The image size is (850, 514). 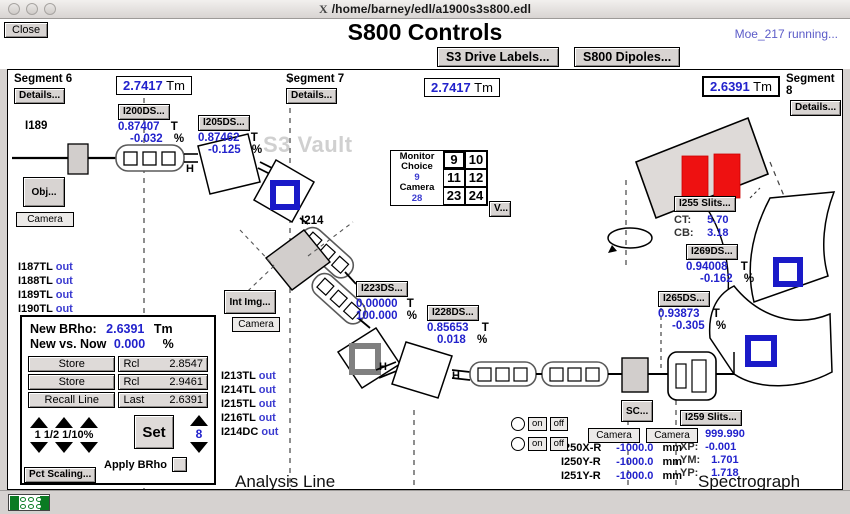 What do you see at coordinates (701, 233) in the screenshot?
I see `slits-i255-row-cb: CB: 3.18` at bounding box center [701, 233].